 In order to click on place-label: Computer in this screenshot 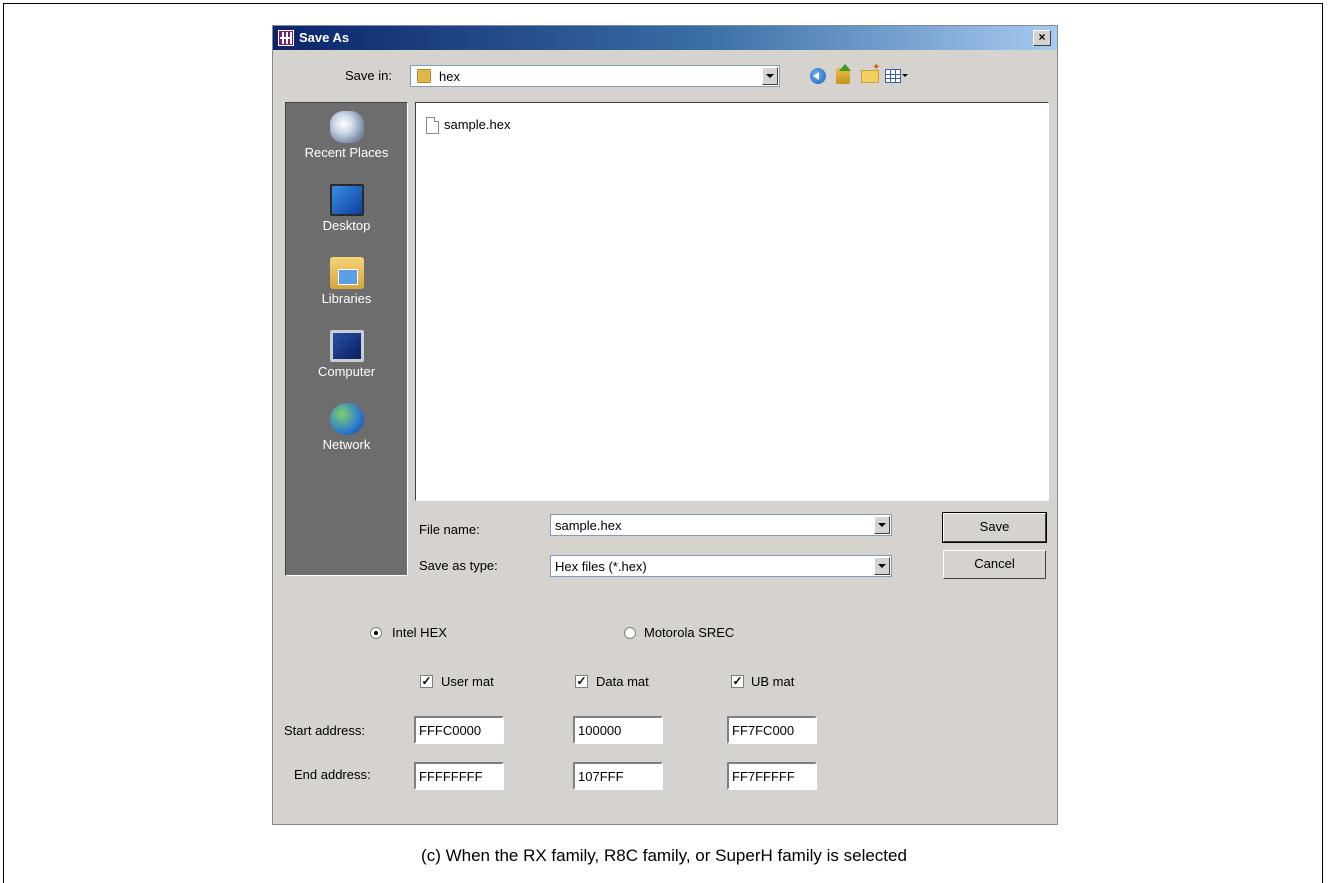, I will do `click(346, 371)`.